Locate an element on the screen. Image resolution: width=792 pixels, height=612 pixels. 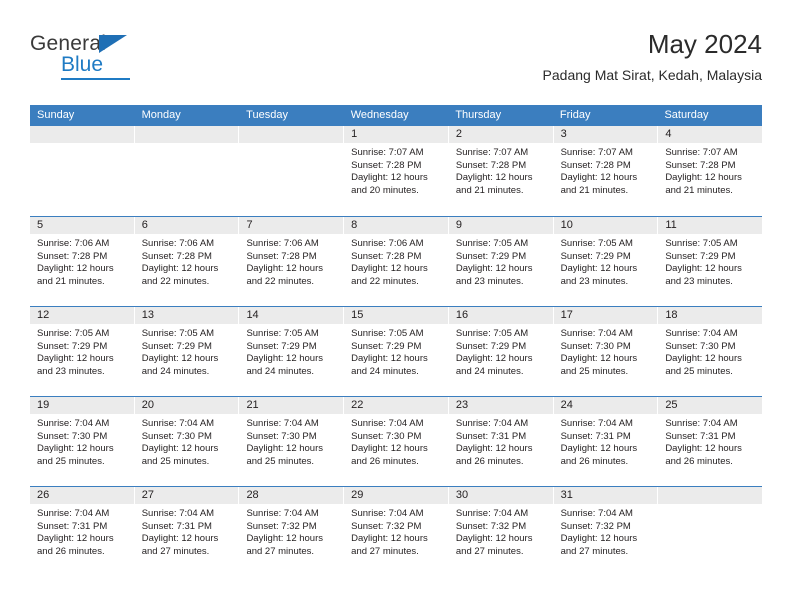
weekday-header-saturday: Saturday is located at coordinates (686, 115).